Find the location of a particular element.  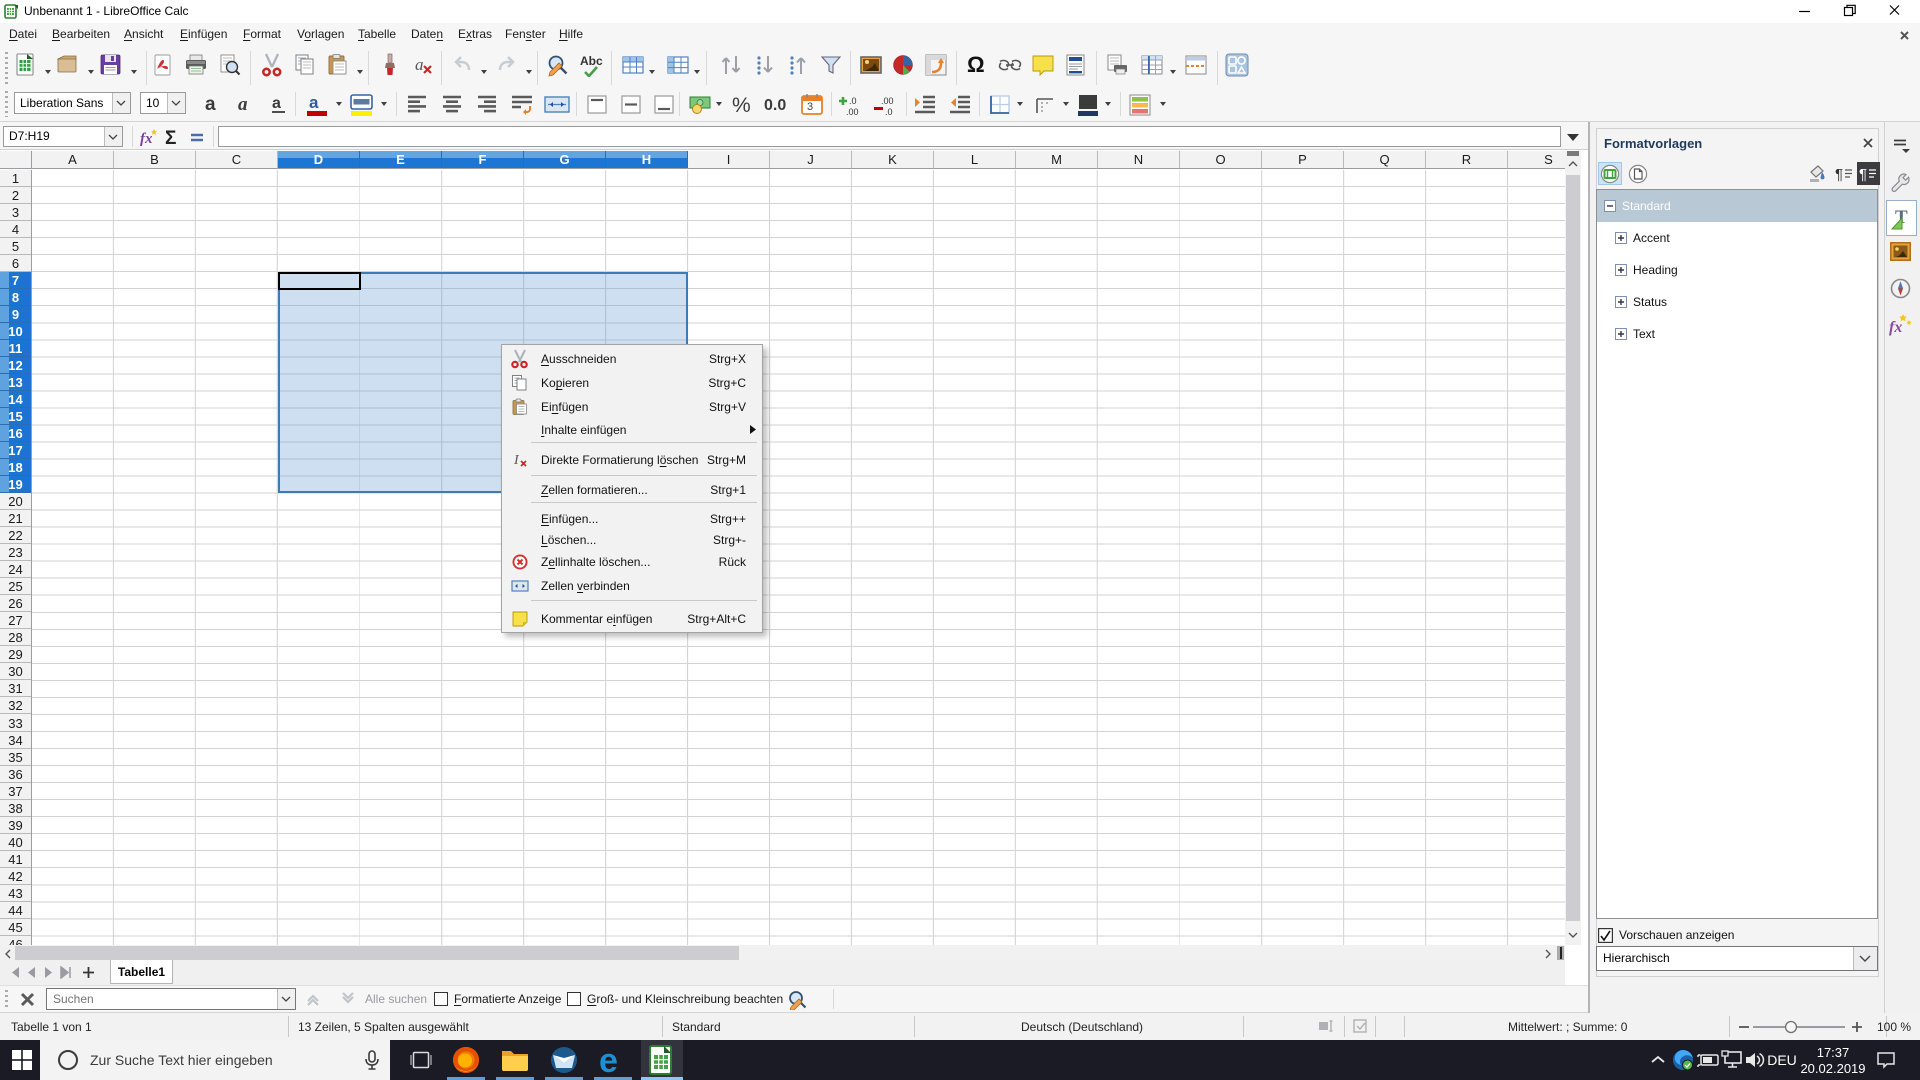

svg-text: Ω is located at coordinates (976, 65).